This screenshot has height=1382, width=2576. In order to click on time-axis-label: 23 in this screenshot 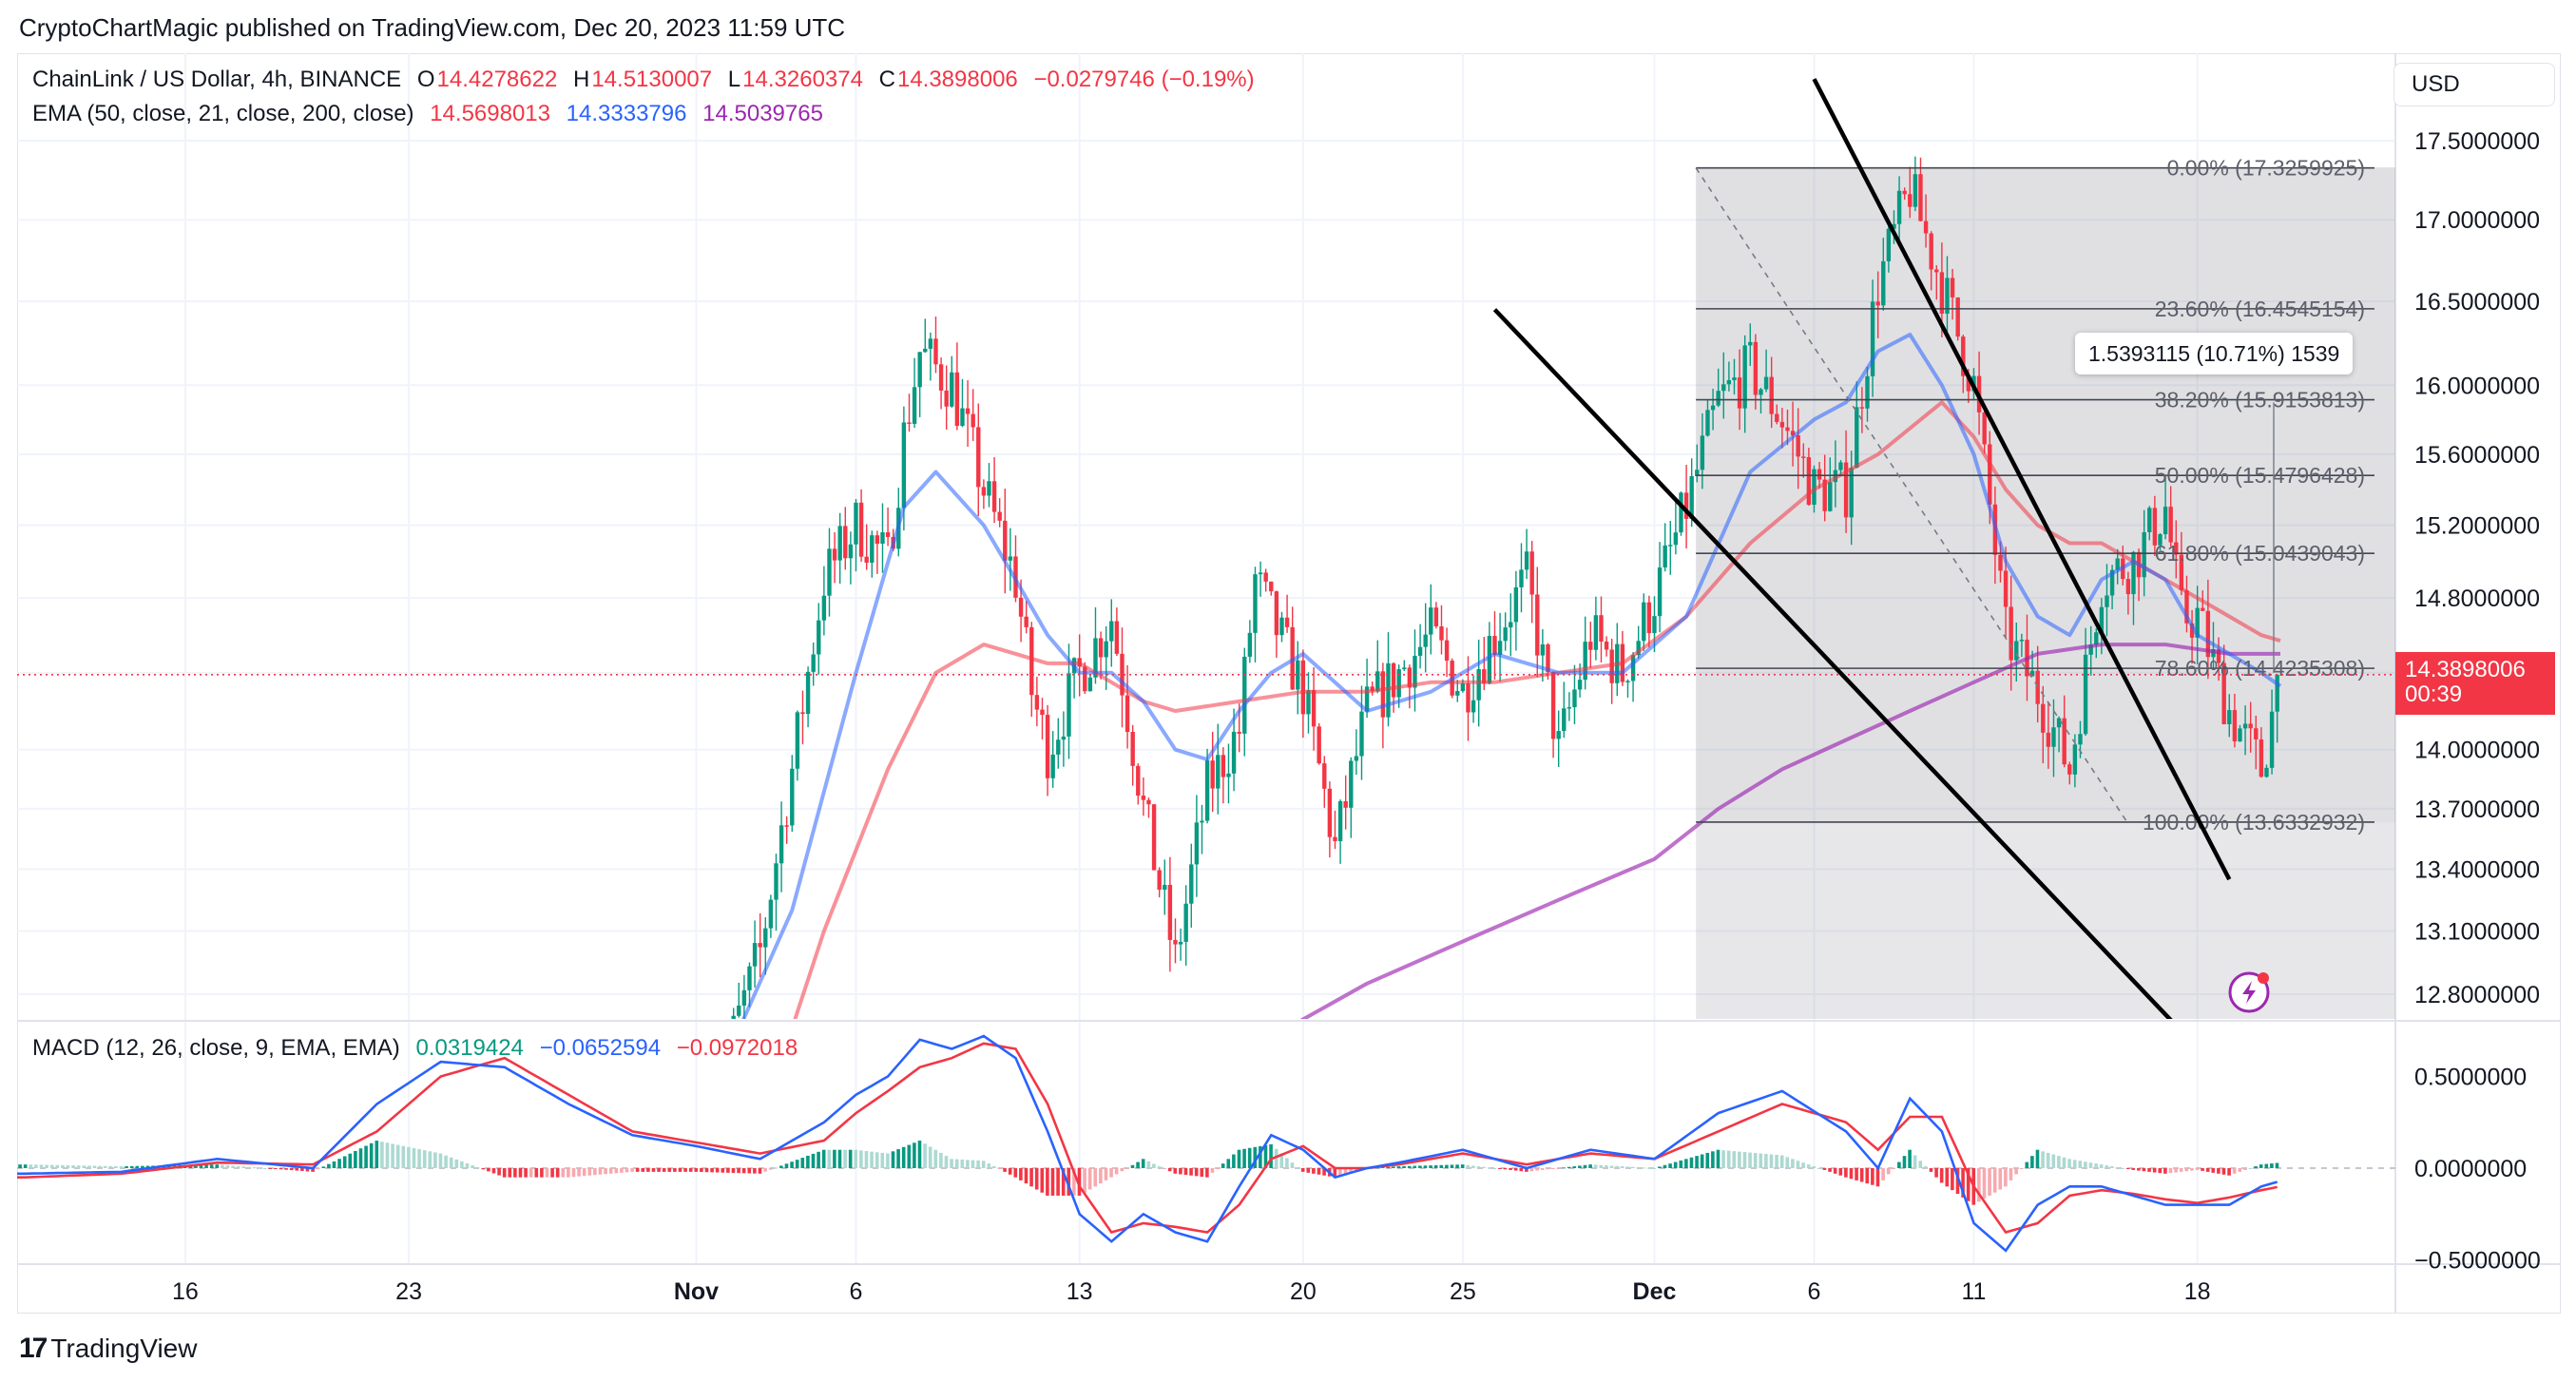, I will do `click(409, 1292)`.